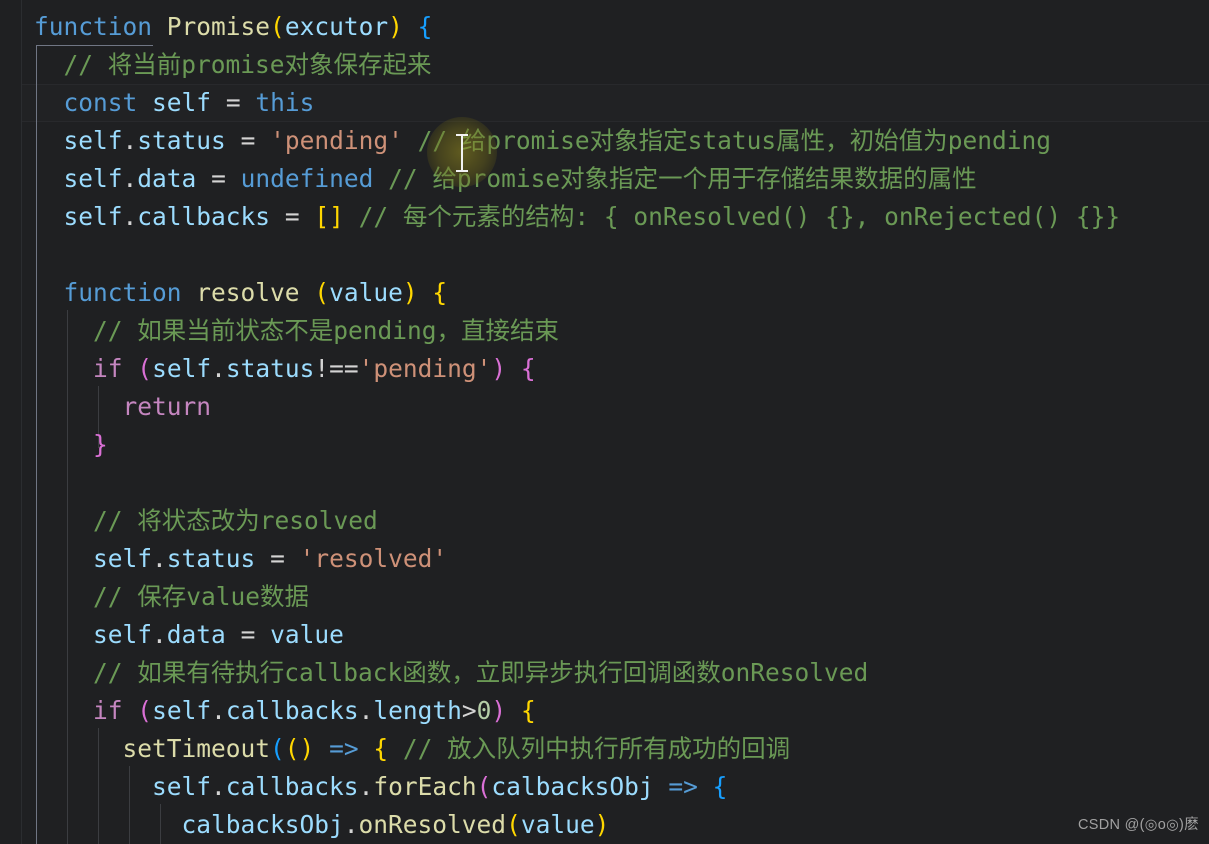 This screenshot has height=844, width=1209. What do you see at coordinates (604, 293) in the screenshot?
I see `code-line-7: function resolve (value) {` at bounding box center [604, 293].